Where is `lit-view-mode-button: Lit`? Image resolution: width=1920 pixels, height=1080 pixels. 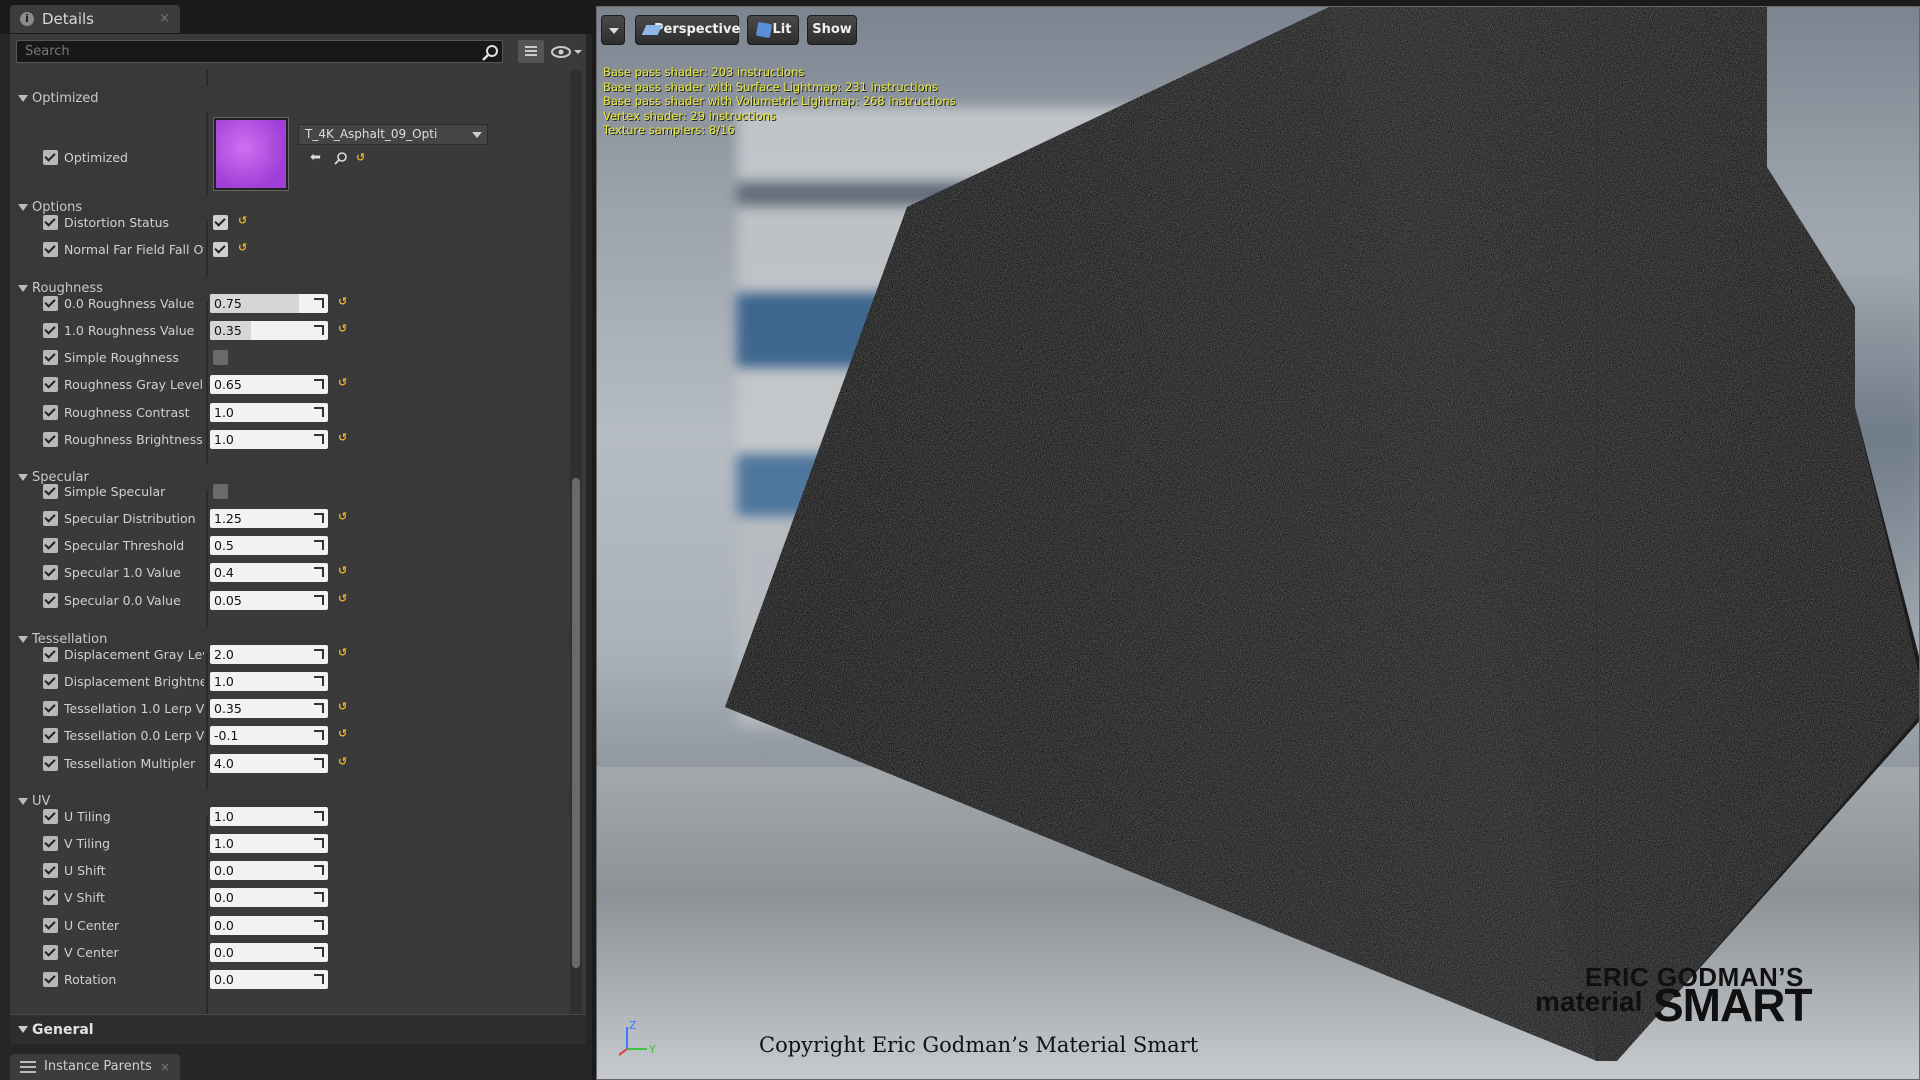 lit-view-mode-button: Lit is located at coordinates (773, 30).